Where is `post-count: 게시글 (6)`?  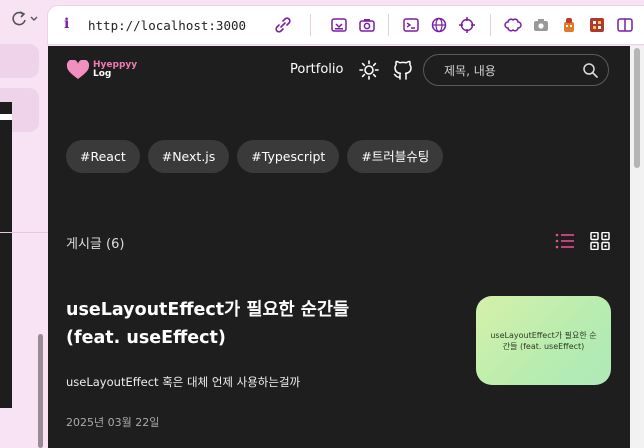 post-count: 게시글 (6) is located at coordinates (95, 244).